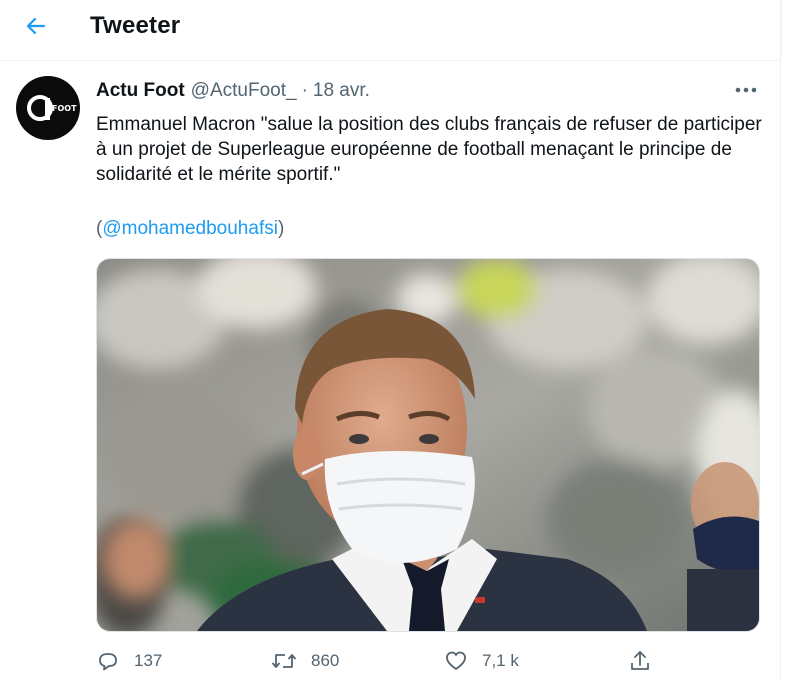  I want to click on share-icon, so click(640, 660).